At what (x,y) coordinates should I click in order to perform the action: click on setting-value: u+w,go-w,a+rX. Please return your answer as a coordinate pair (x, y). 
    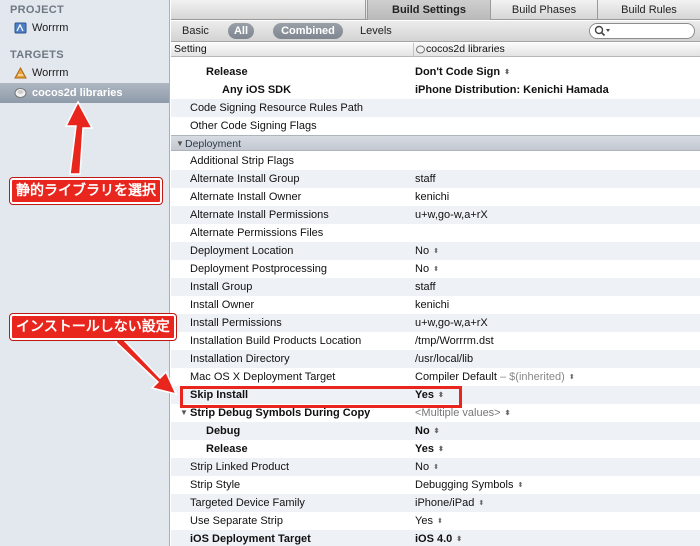
    Looking at the image, I should click on (451, 323).